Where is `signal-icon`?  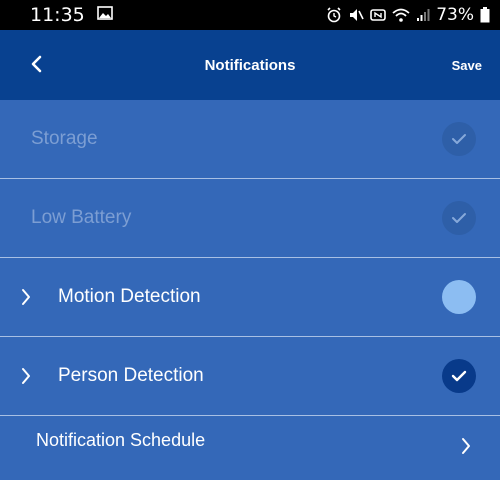
signal-icon is located at coordinates (423, 15).